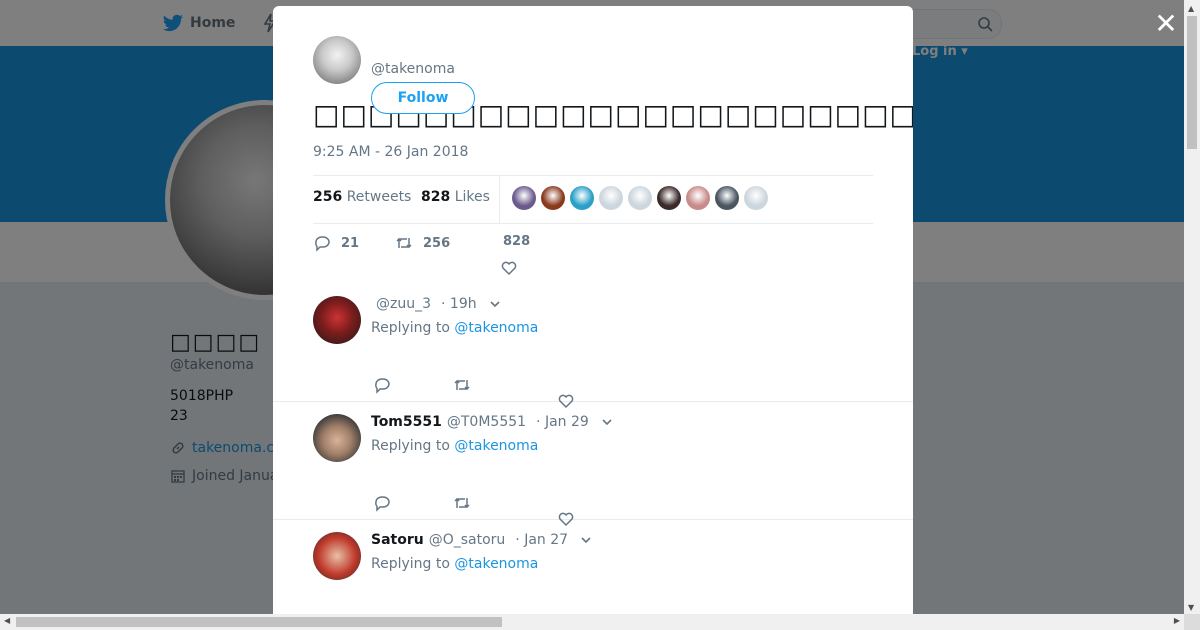  I want to click on reply-action: 21, so click(336, 243).